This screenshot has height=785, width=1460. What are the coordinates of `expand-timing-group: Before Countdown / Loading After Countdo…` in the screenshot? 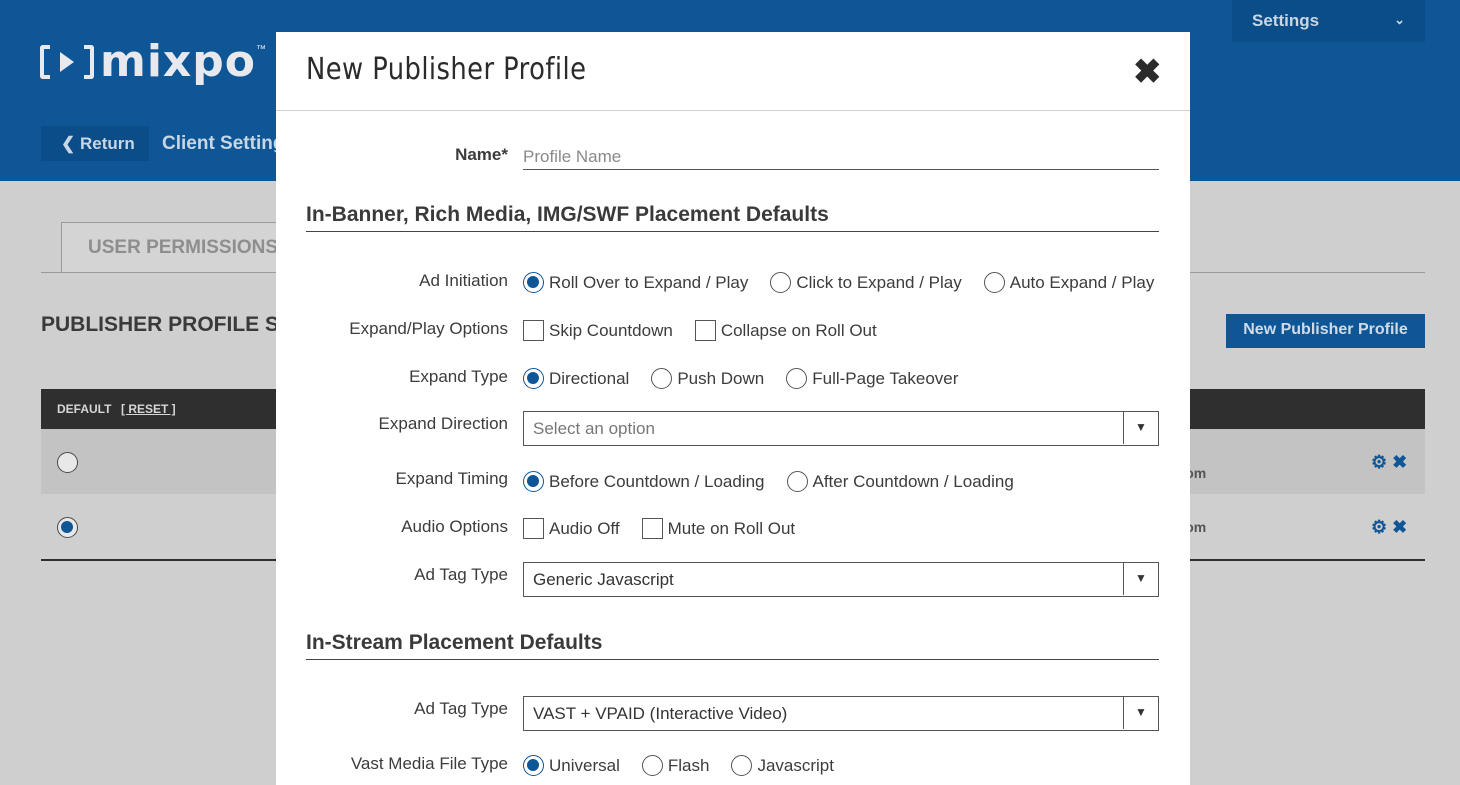 It's located at (779, 481).